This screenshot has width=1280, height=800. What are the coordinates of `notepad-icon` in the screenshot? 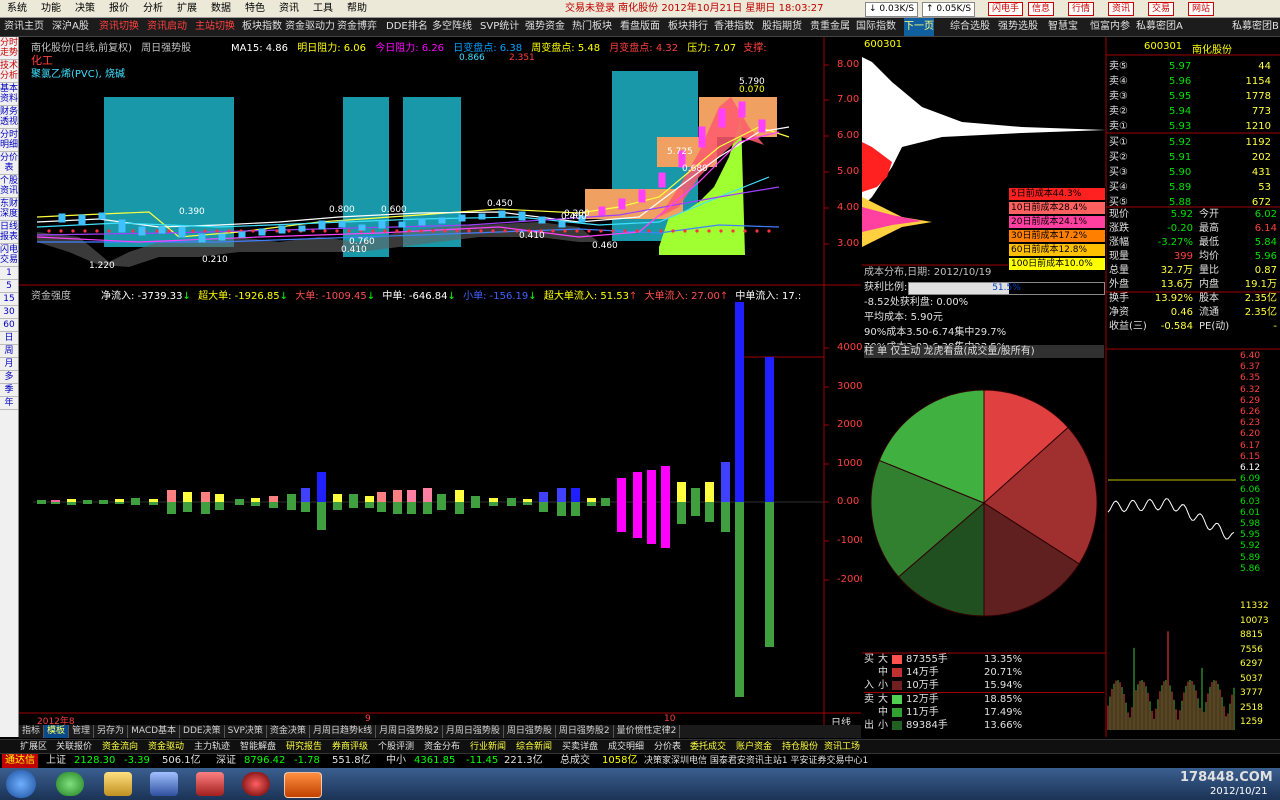 It's located at (164, 784).